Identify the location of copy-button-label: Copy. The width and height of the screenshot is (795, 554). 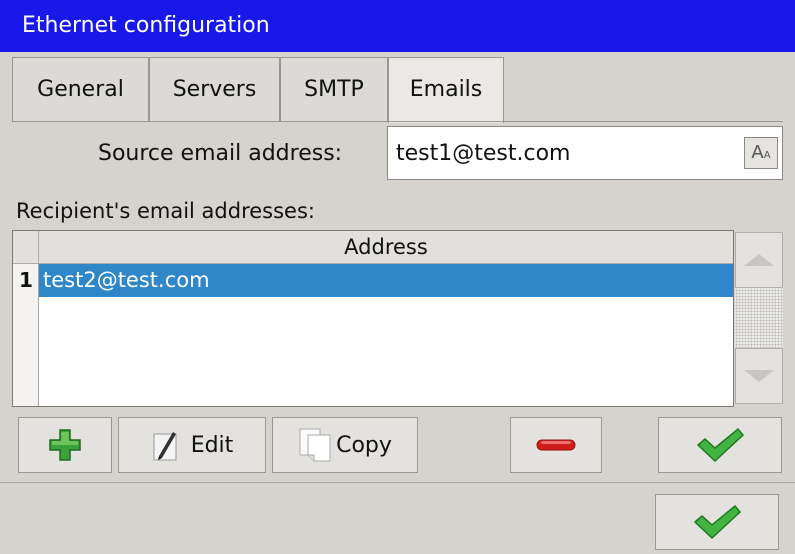
(364, 445).